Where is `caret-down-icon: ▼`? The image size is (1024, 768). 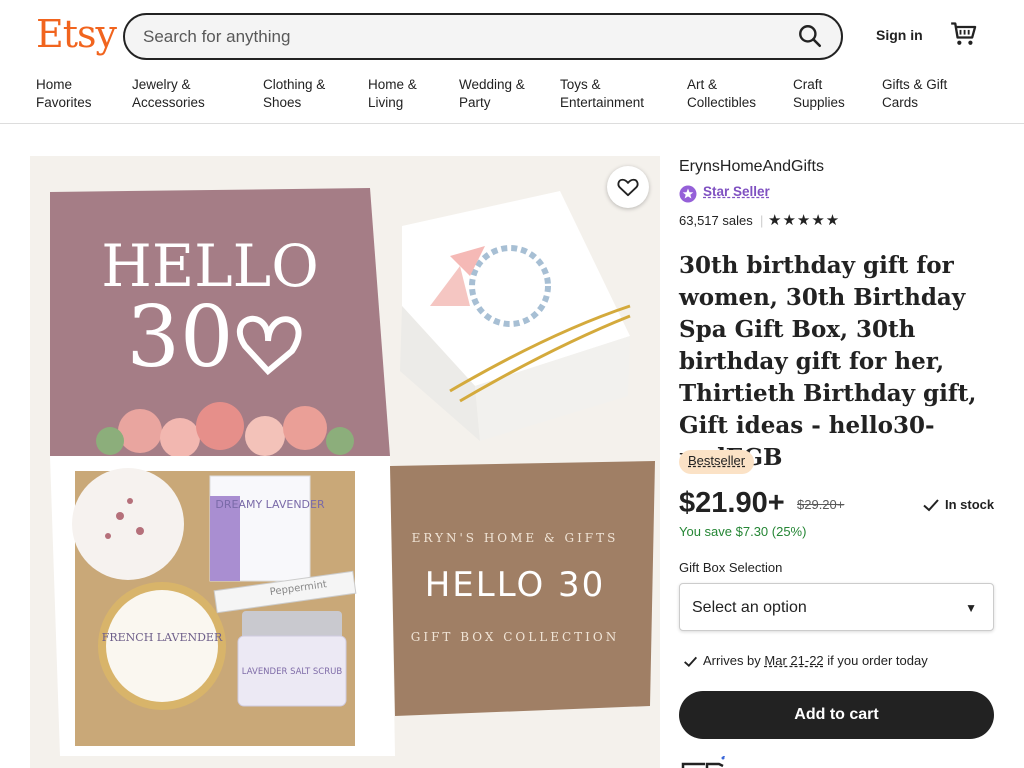 caret-down-icon: ▼ is located at coordinates (971, 608).